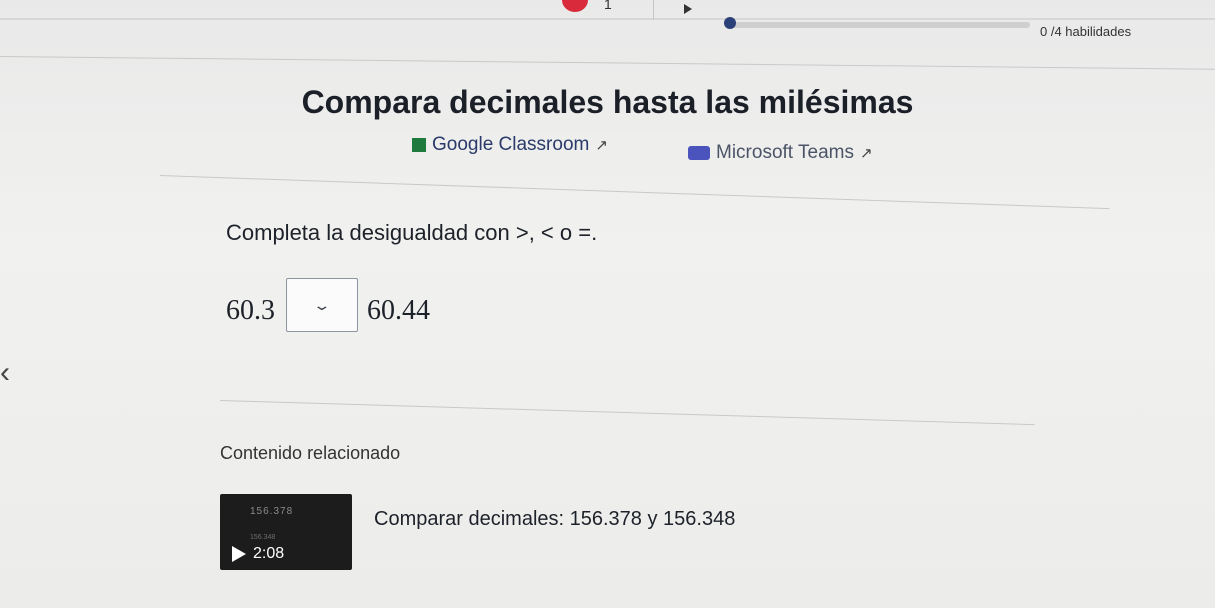 This screenshot has width=1215, height=608. What do you see at coordinates (607, 19) in the screenshot?
I see `top-divider` at bounding box center [607, 19].